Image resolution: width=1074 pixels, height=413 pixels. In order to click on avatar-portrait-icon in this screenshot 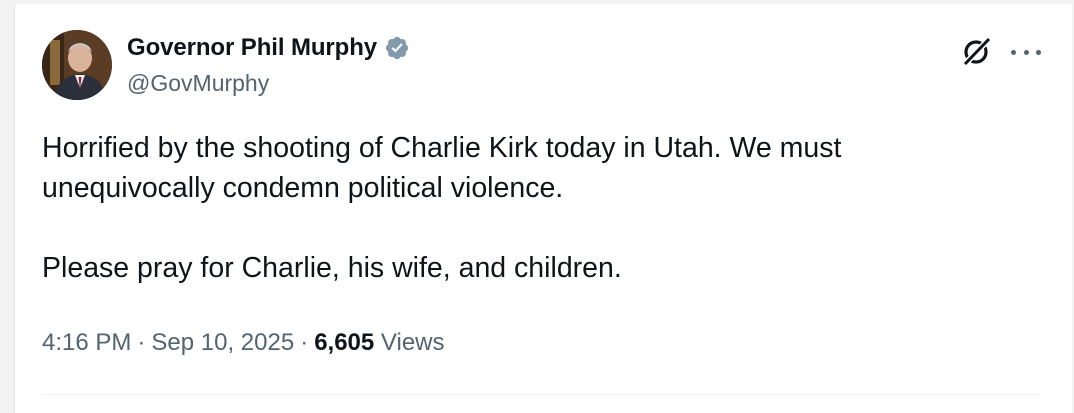, I will do `click(77, 65)`.